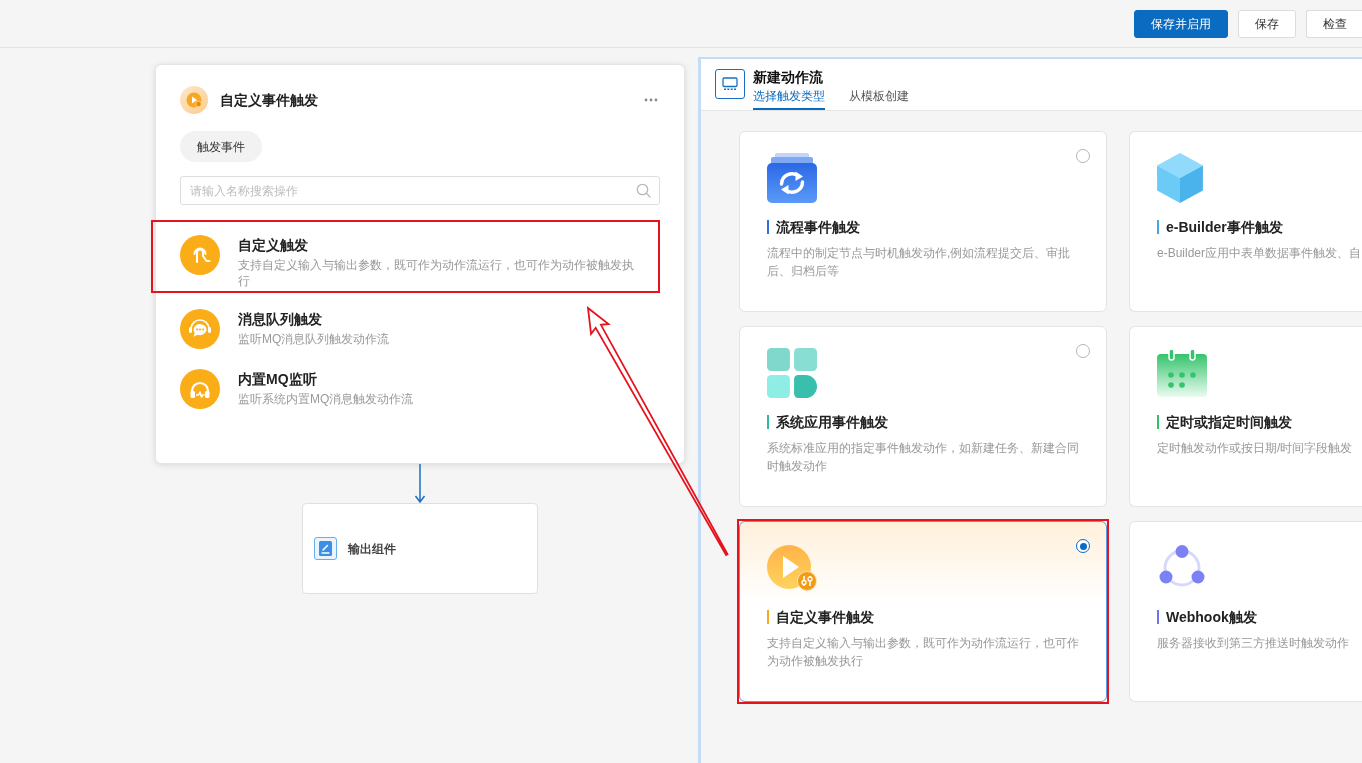 This screenshot has height=763, width=1362. I want to click on card-description: 系统标准应用的指定事件触发动作，如新建任务、新建合同时触发动作, so click(923, 457).